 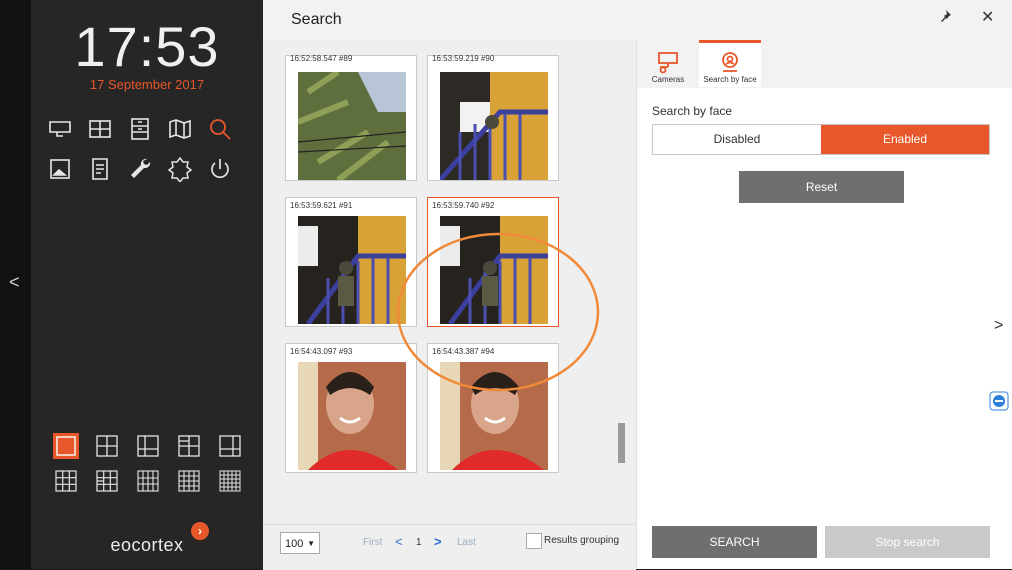 I want to click on layout-1x1-icon, so click(x=66, y=446).